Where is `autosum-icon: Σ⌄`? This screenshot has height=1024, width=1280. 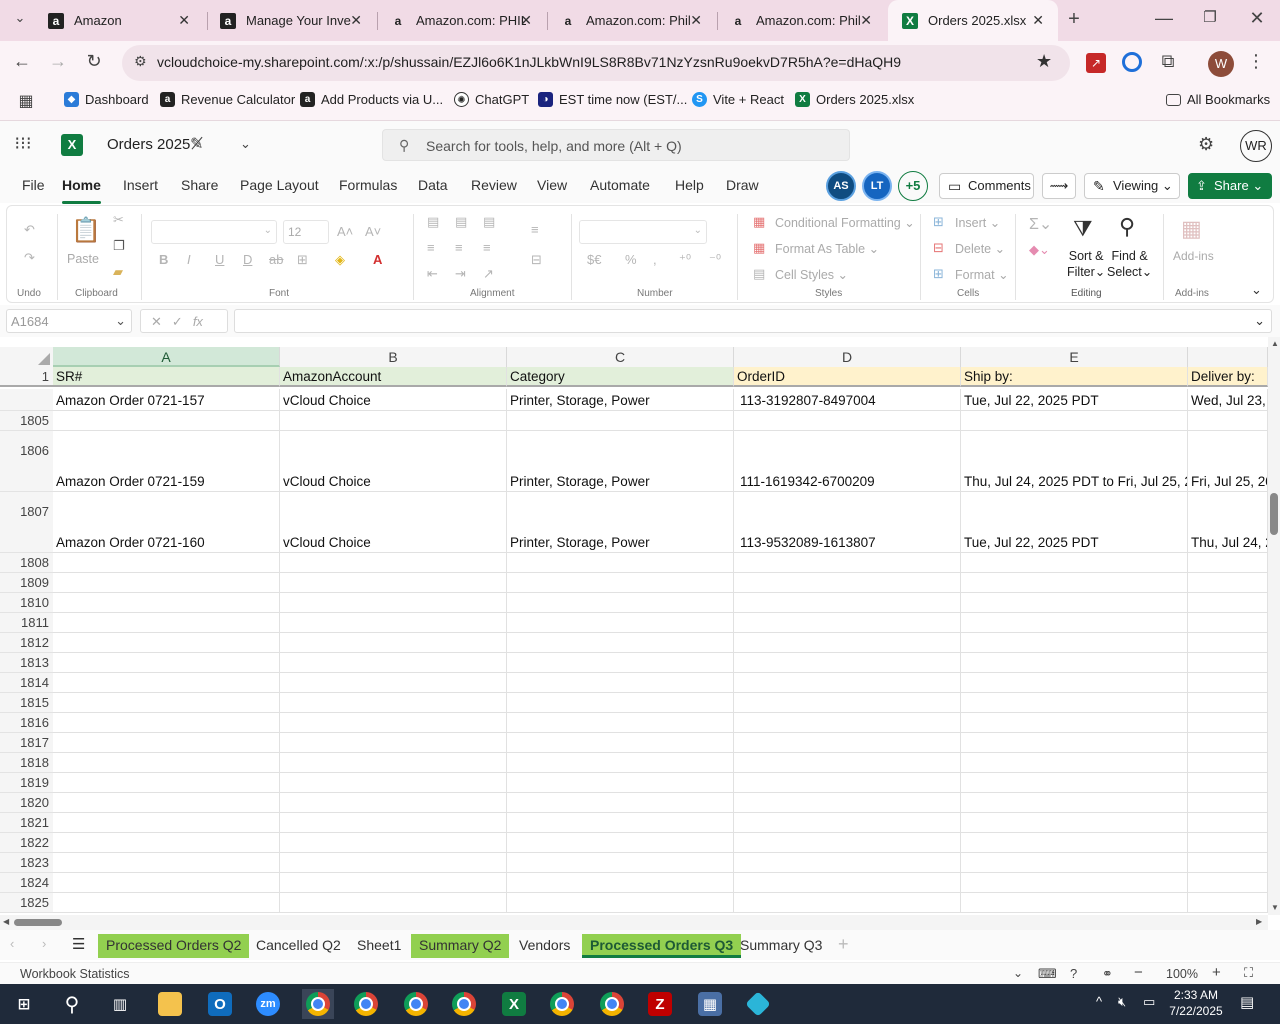 autosum-icon: Σ⌄ is located at coordinates (1040, 224).